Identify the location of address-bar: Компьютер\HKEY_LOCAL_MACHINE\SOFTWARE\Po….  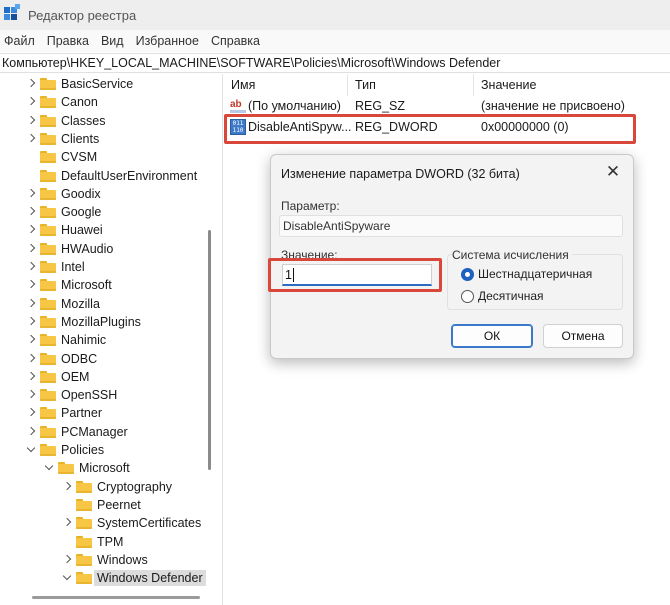
(335, 63).